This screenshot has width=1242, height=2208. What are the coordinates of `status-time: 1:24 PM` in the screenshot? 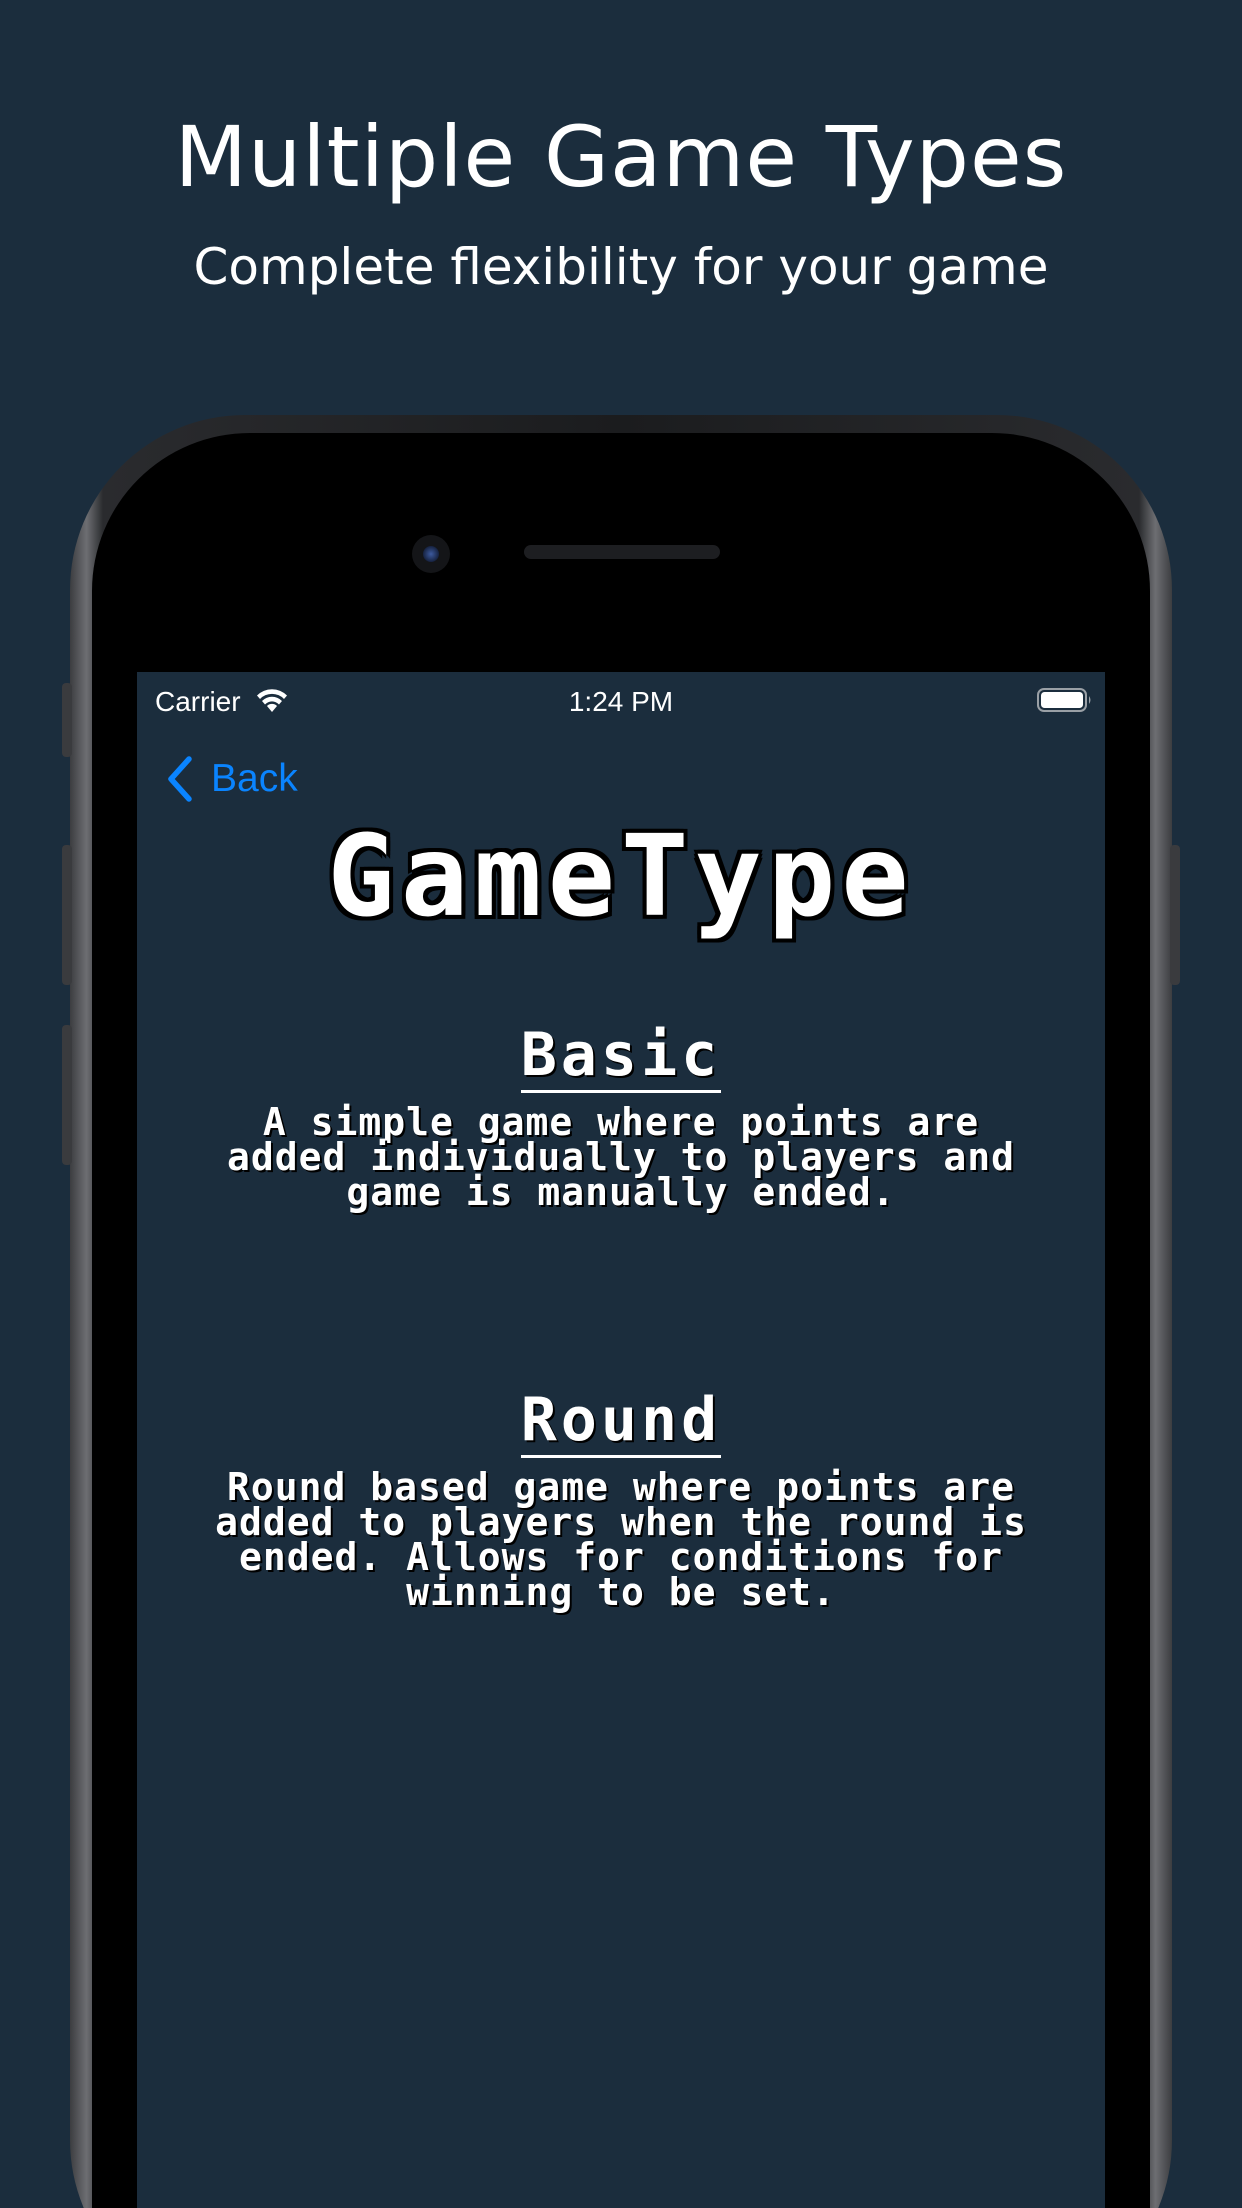 It's located at (621, 701).